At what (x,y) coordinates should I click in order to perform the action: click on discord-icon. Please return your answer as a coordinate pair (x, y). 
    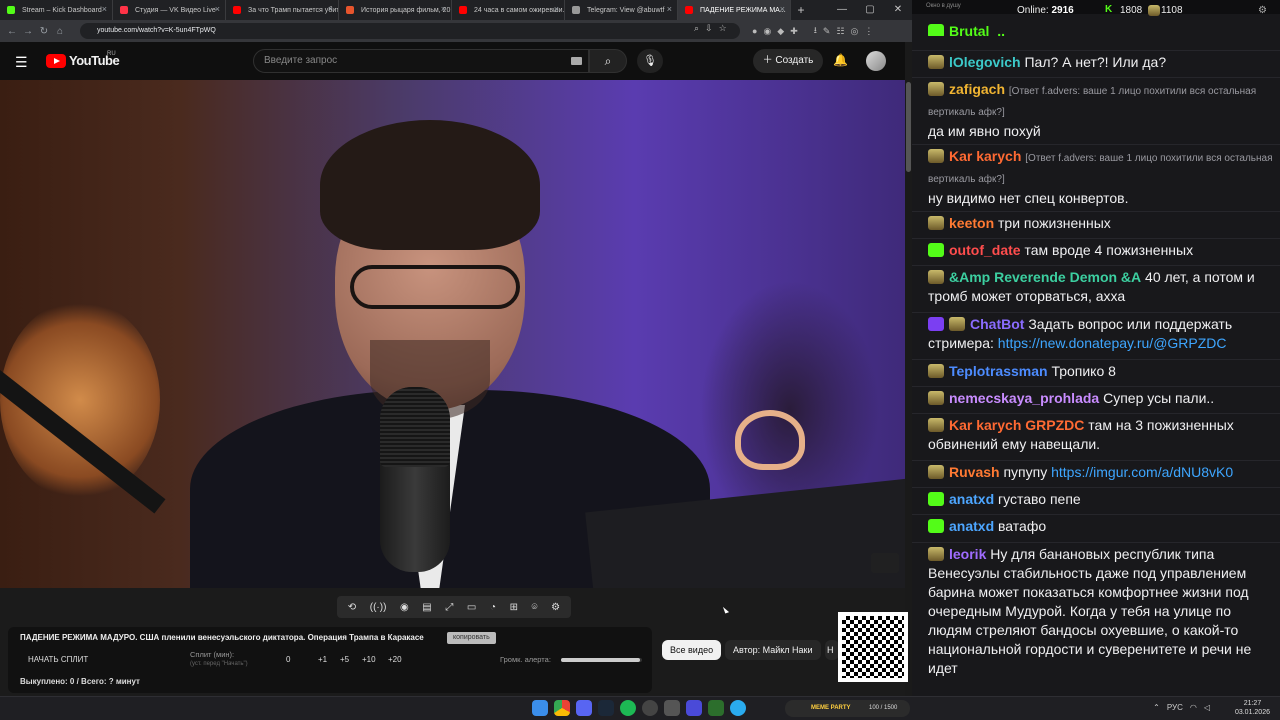
    Looking at the image, I should click on (584, 708).